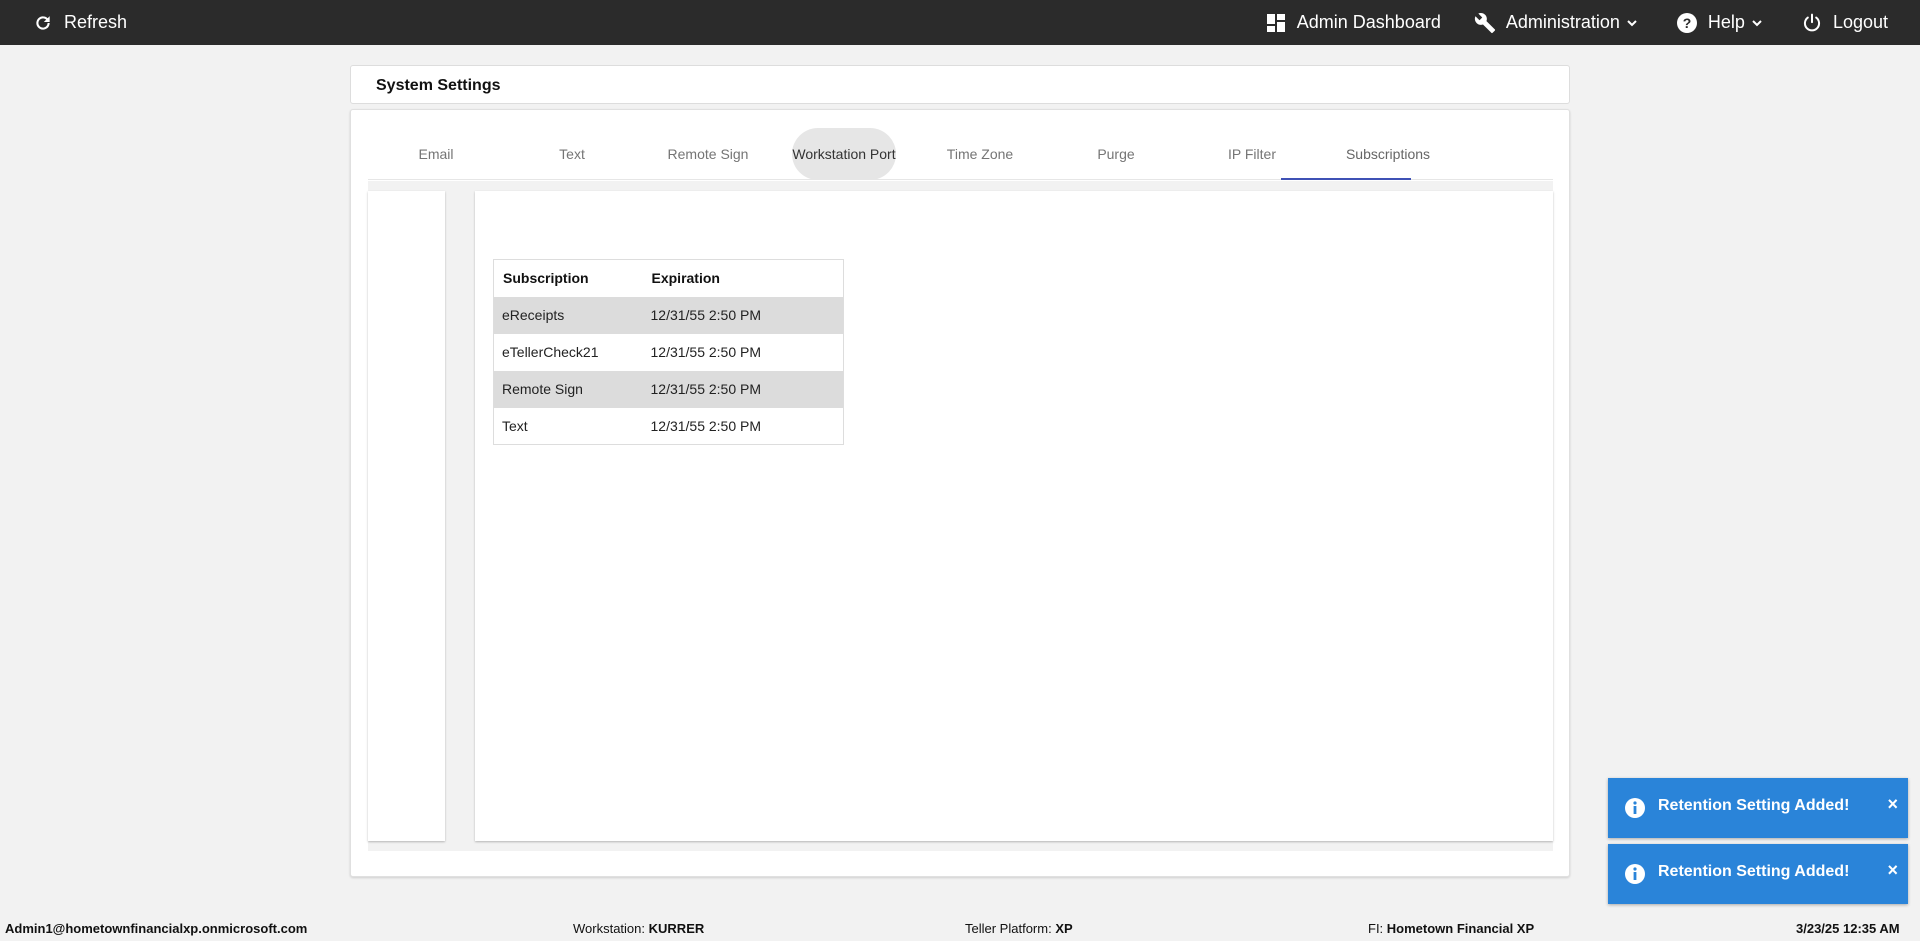 The image size is (1920, 941). Describe the element at coordinates (1276, 23) in the screenshot. I see `dashboard-icon` at that location.